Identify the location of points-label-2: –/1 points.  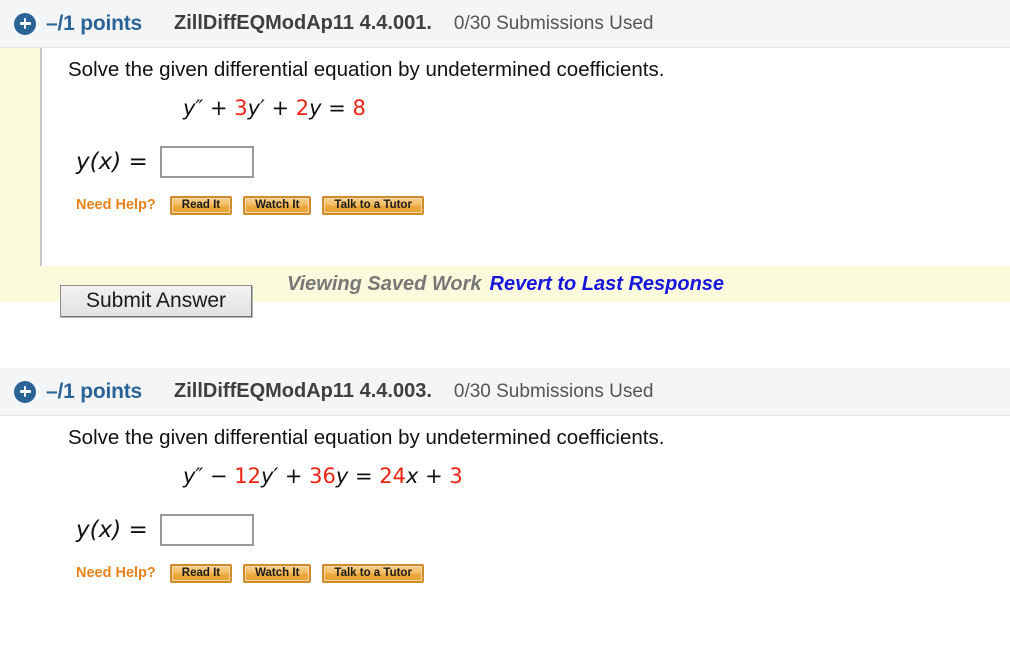
(94, 391).